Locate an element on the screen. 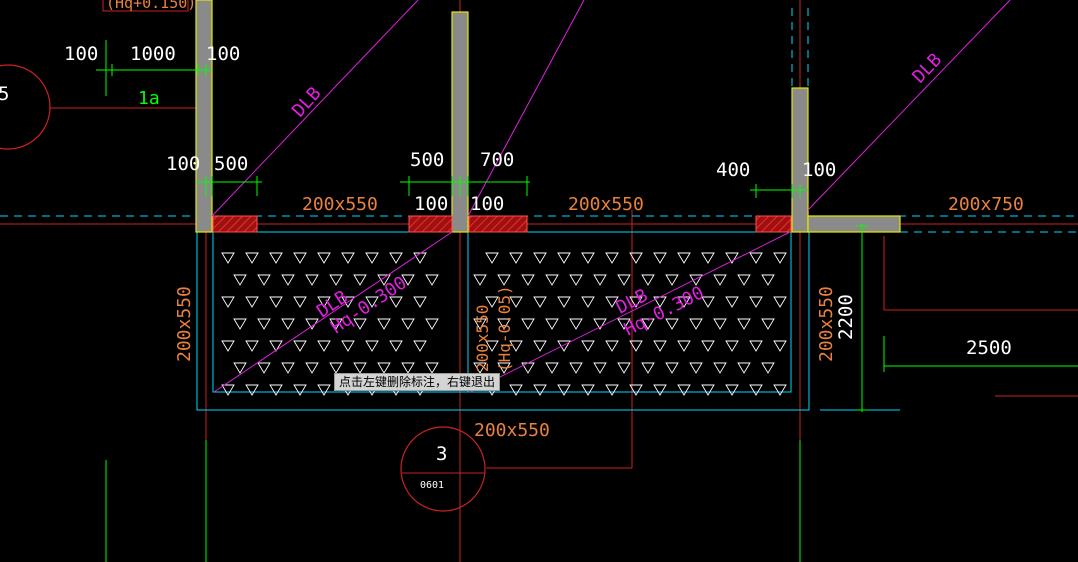 The width and height of the screenshot is (1078, 562). beam-label-top-right: 200x750 is located at coordinates (986, 204).